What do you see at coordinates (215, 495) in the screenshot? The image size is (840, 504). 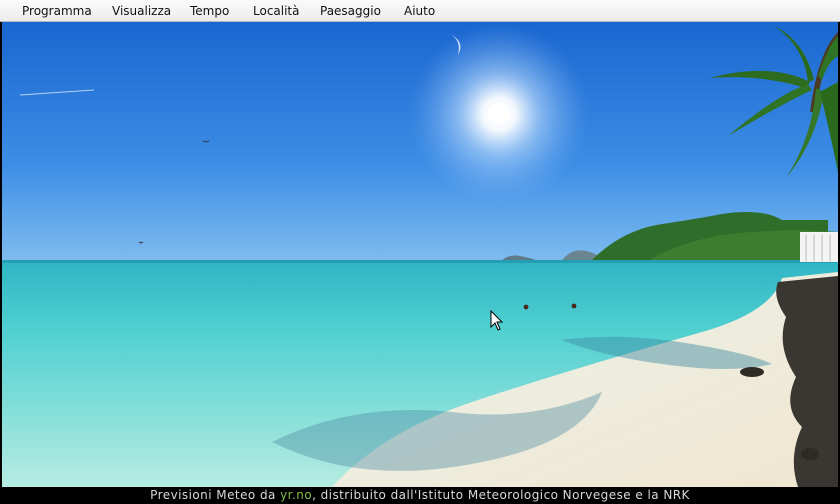 I see `footer-prefix: Previsioni Meteo da` at bounding box center [215, 495].